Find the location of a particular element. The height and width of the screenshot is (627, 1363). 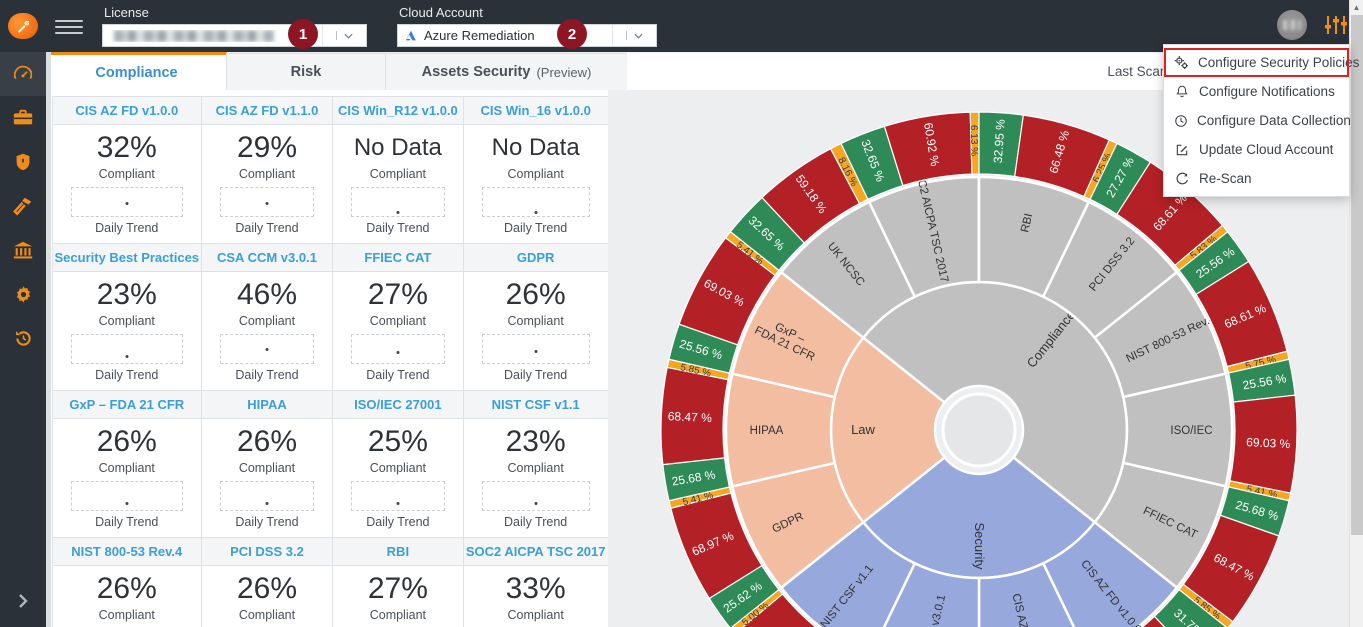

framework-card: NIST CSF v1.1 23% Compliant Daily Trend is located at coordinates (535, 463).